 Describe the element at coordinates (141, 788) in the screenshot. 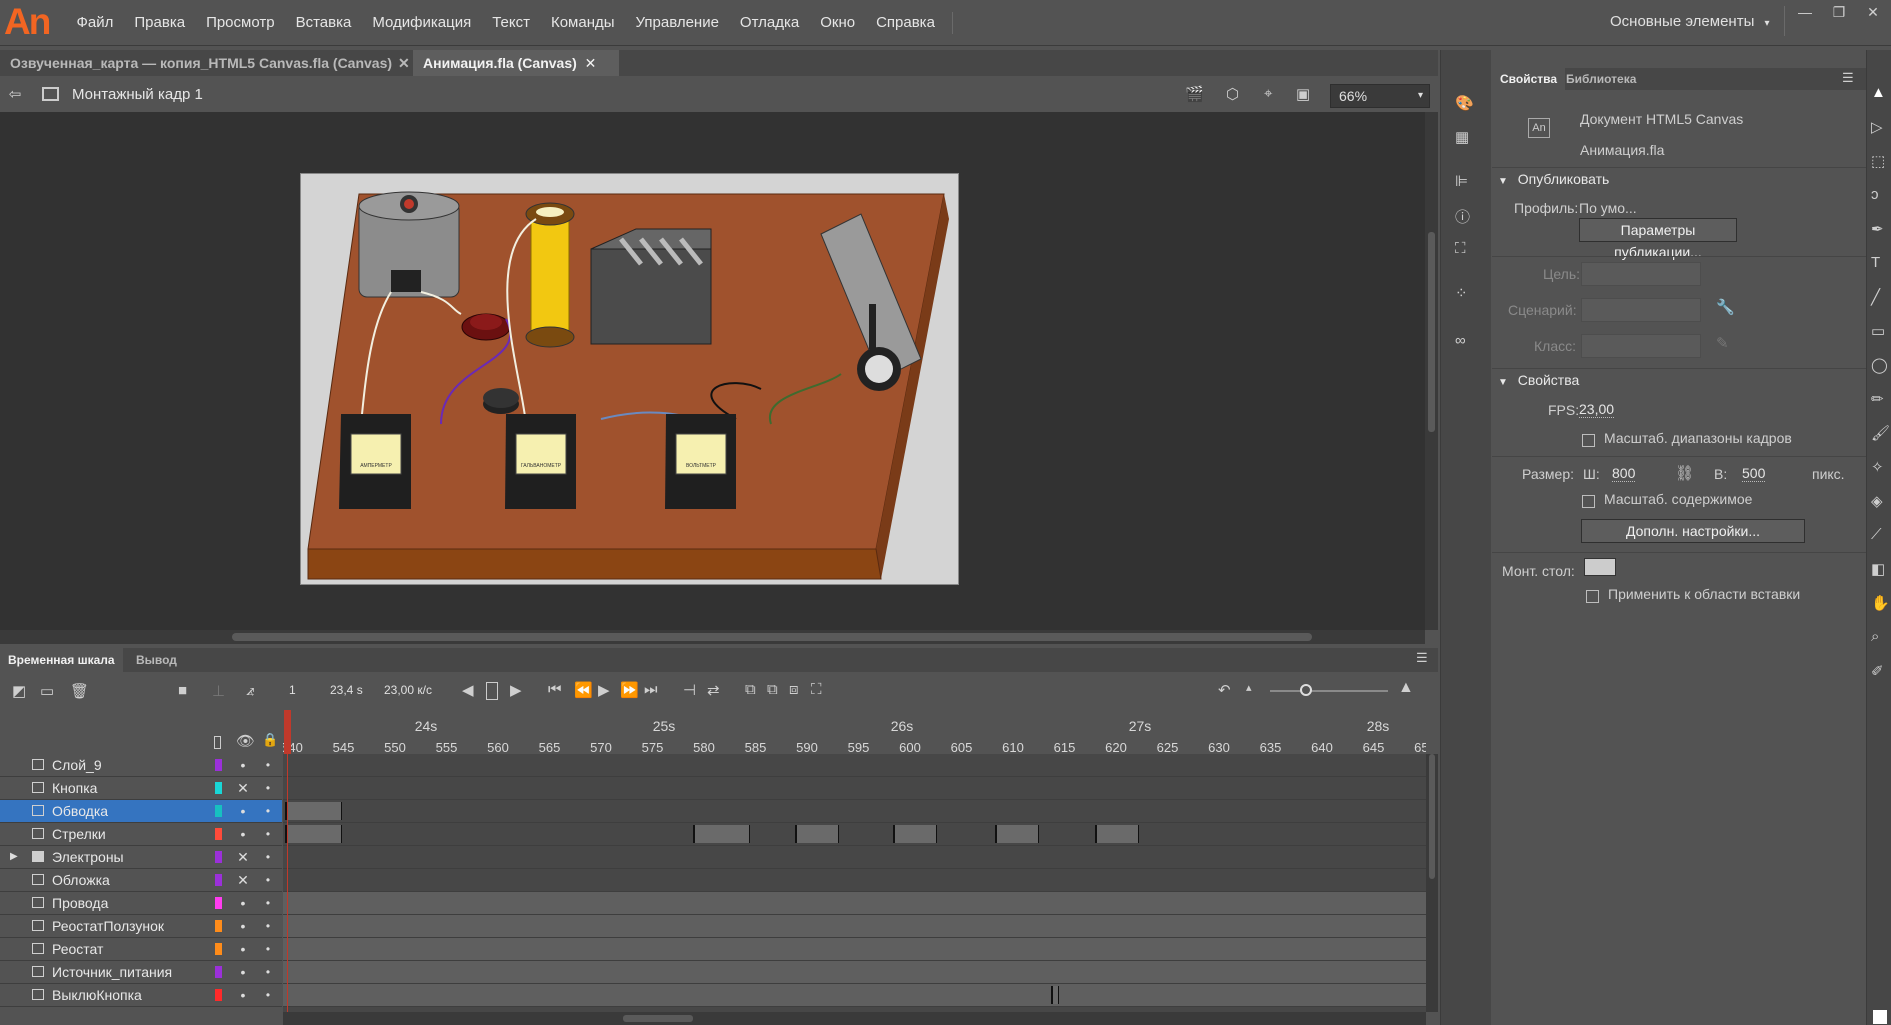

I see `layer-row: Кнопка ✕ •` at that location.